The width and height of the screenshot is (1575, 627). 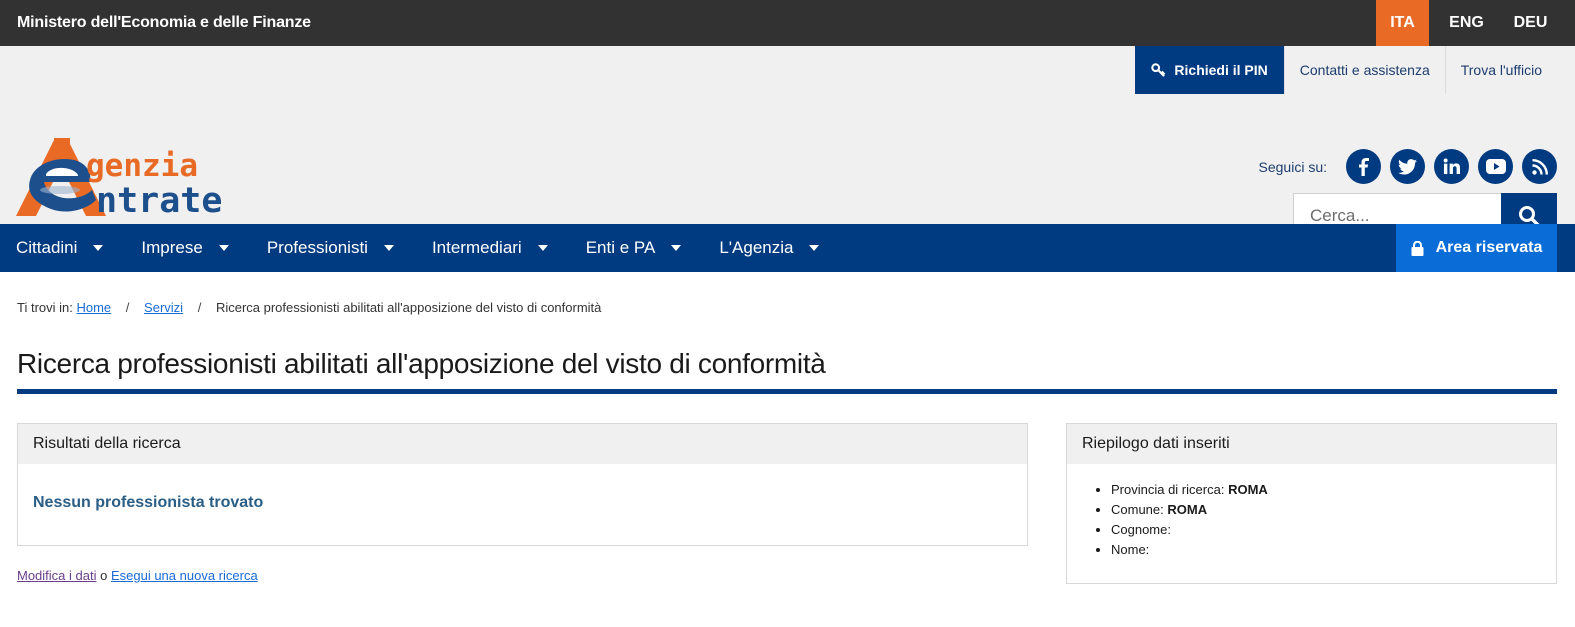 I want to click on modify-data-link: Modifica i dati, so click(x=56, y=575).